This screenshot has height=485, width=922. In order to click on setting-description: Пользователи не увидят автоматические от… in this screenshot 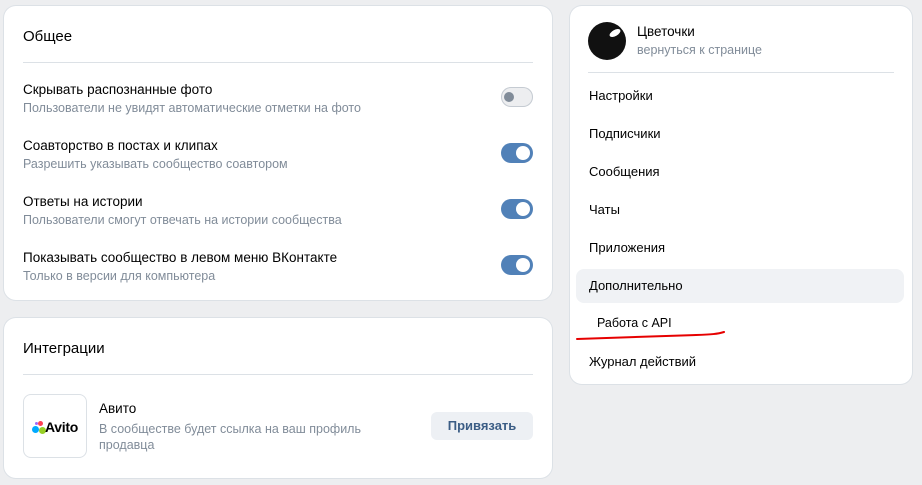, I will do `click(192, 108)`.